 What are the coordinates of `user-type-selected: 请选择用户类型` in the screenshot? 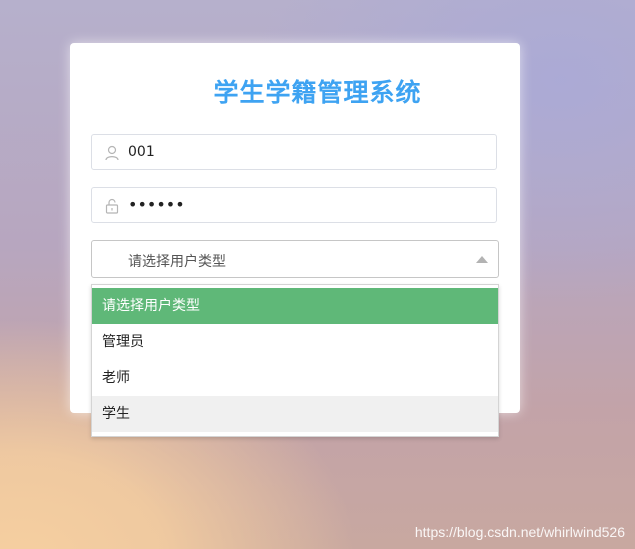 It's located at (177, 262).